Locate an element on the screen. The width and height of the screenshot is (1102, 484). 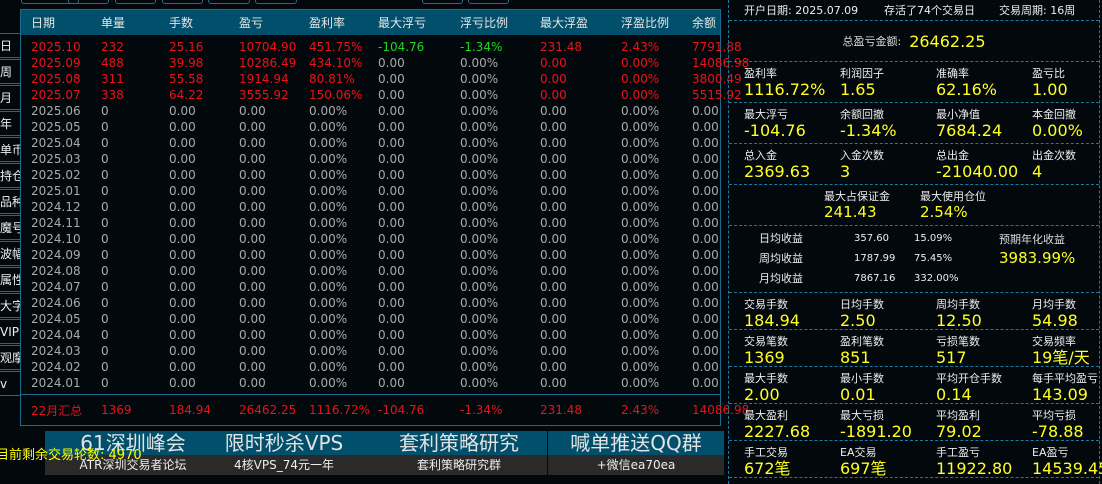
stat-label: 月均手数 is located at coordinates (1054, 304).